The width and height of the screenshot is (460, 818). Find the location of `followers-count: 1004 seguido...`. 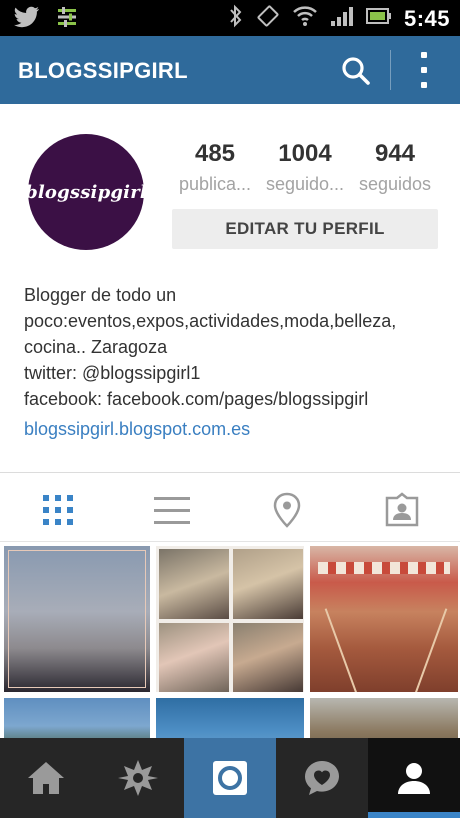

followers-count: 1004 seguido... is located at coordinates (305, 167).